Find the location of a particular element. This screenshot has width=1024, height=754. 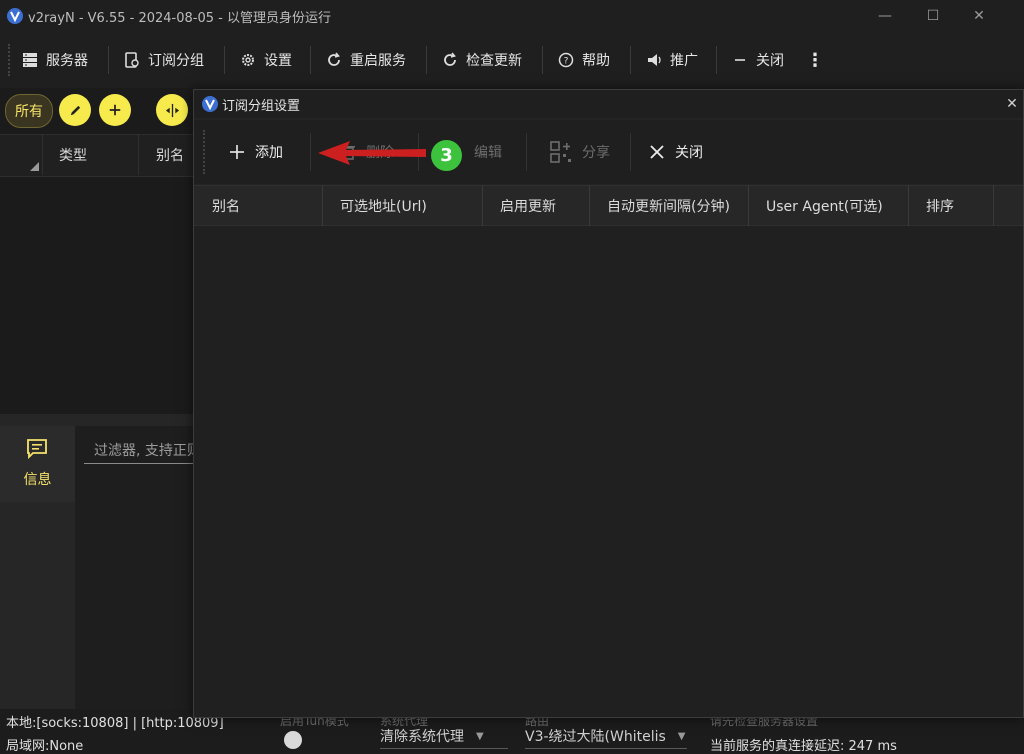

minus-icon is located at coordinates (740, 60).